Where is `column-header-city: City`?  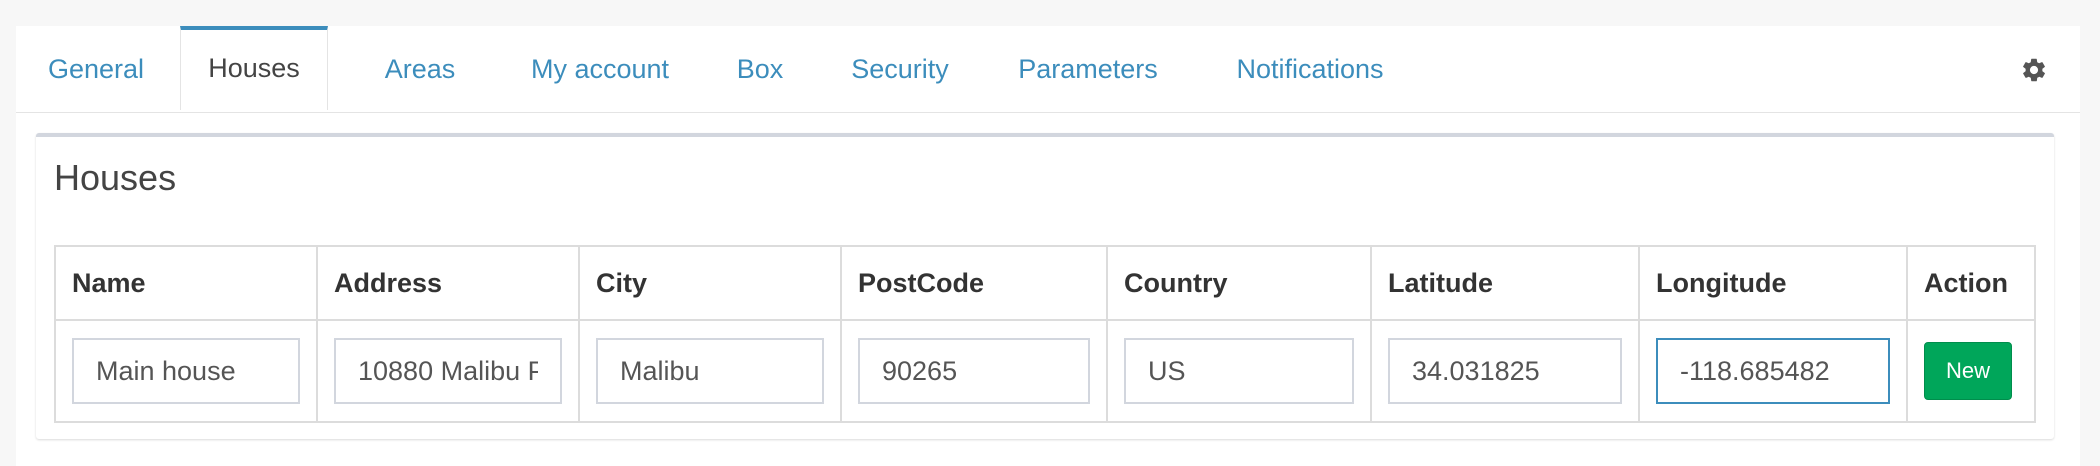
column-header-city: City is located at coordinates (710, 283).